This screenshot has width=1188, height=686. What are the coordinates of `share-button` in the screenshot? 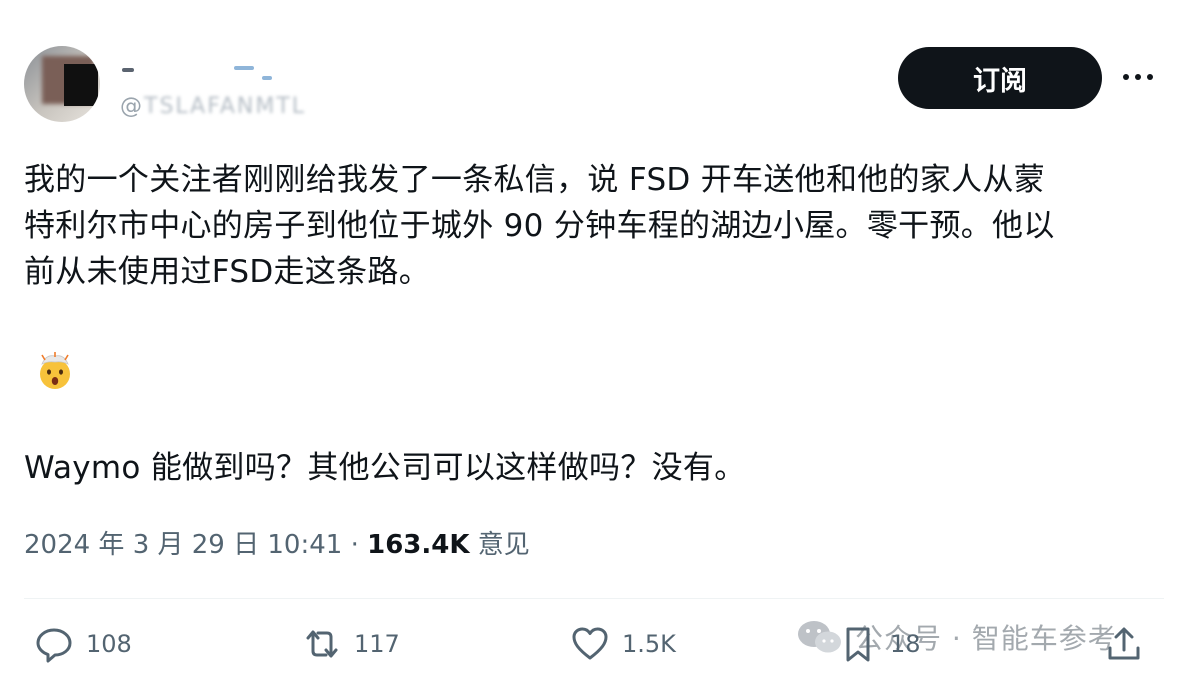 It's located at (1124, 644).